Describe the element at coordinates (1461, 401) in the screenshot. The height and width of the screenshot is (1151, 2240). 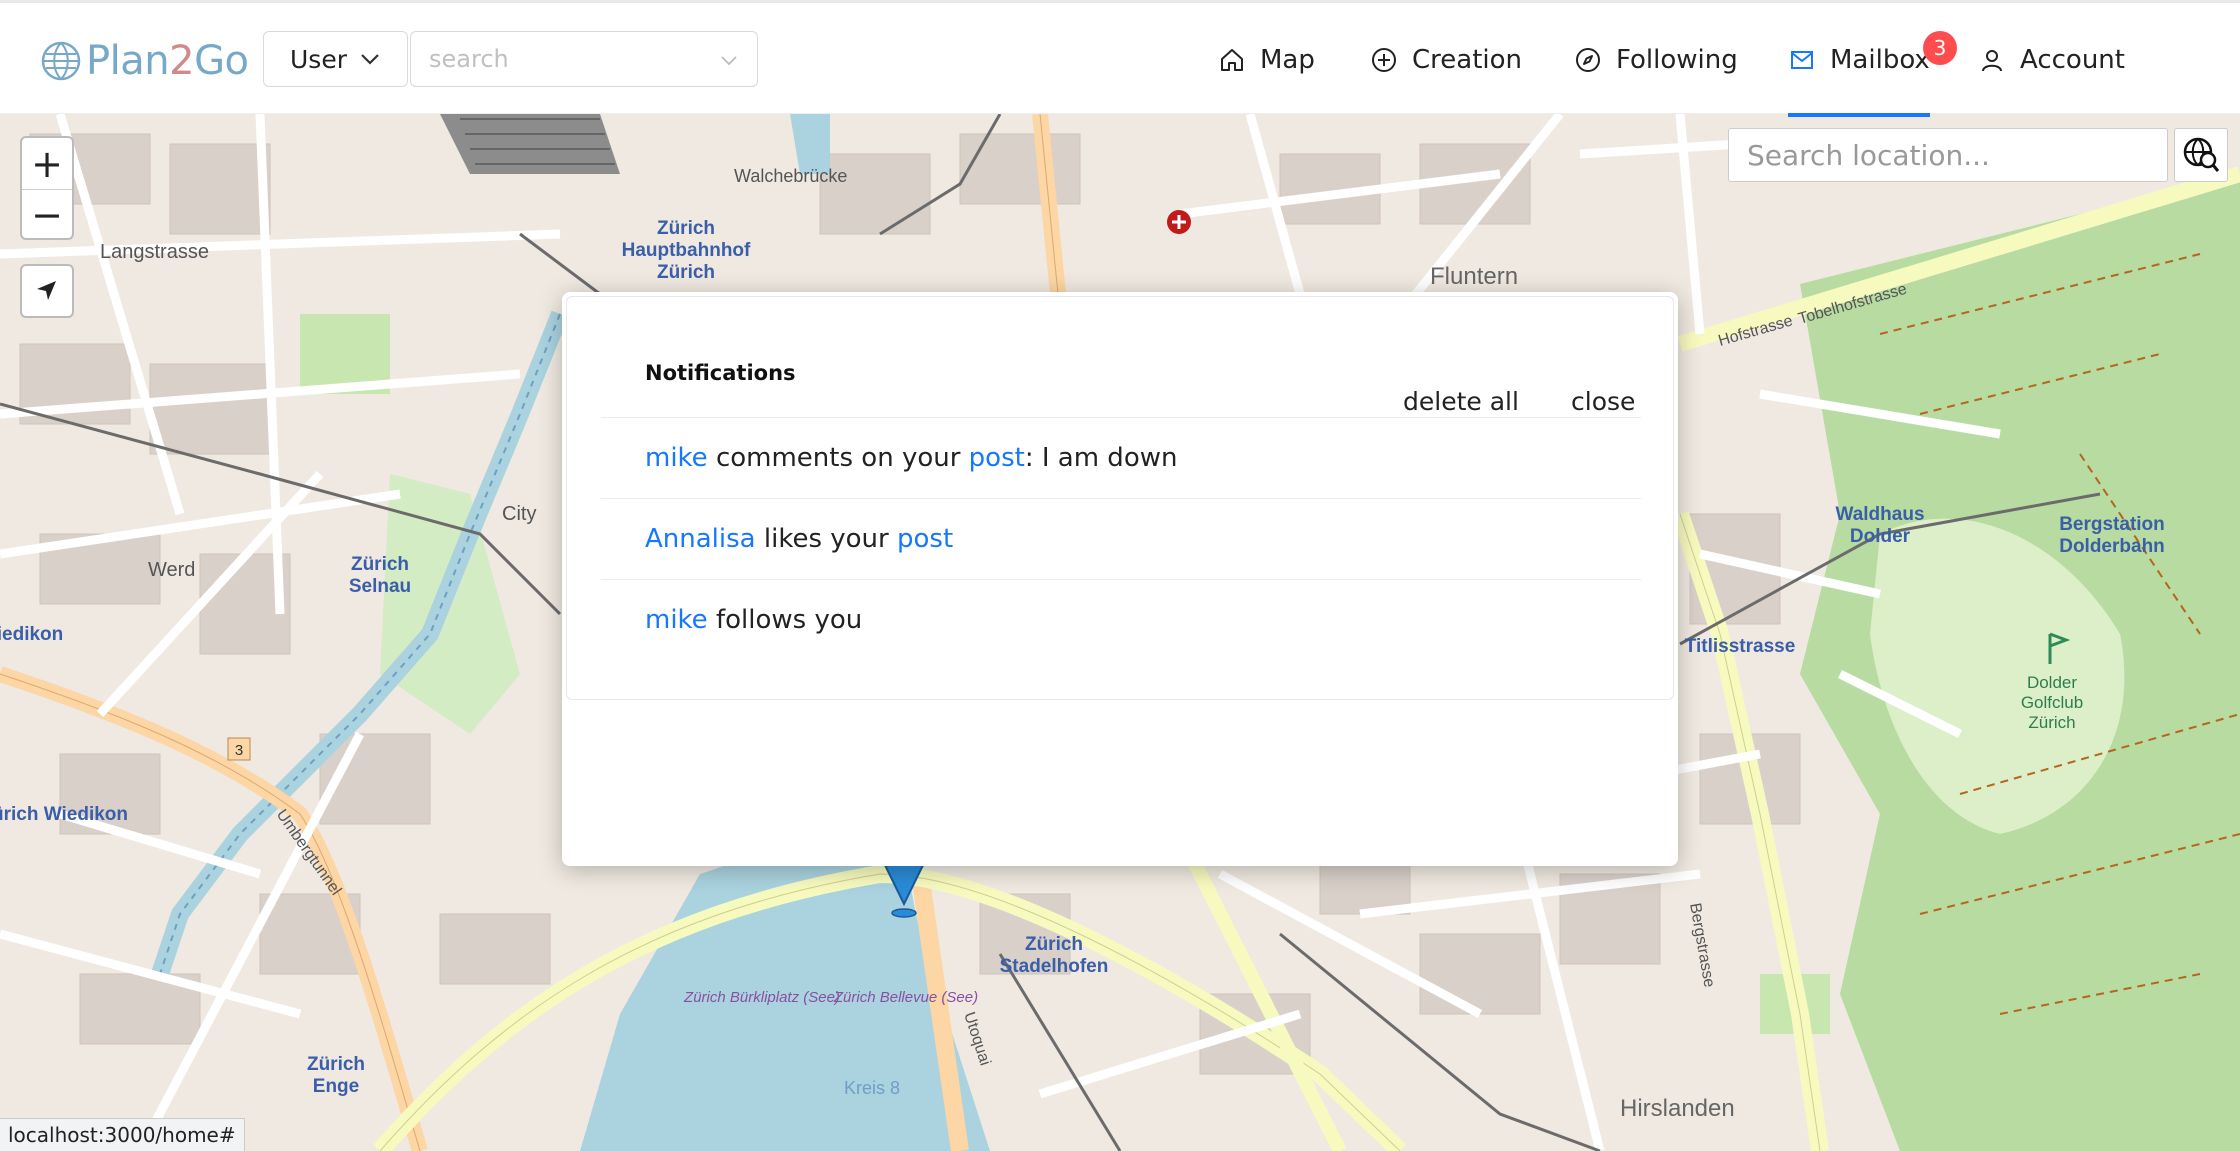
I see `delete-all-button: delete all` at that location.